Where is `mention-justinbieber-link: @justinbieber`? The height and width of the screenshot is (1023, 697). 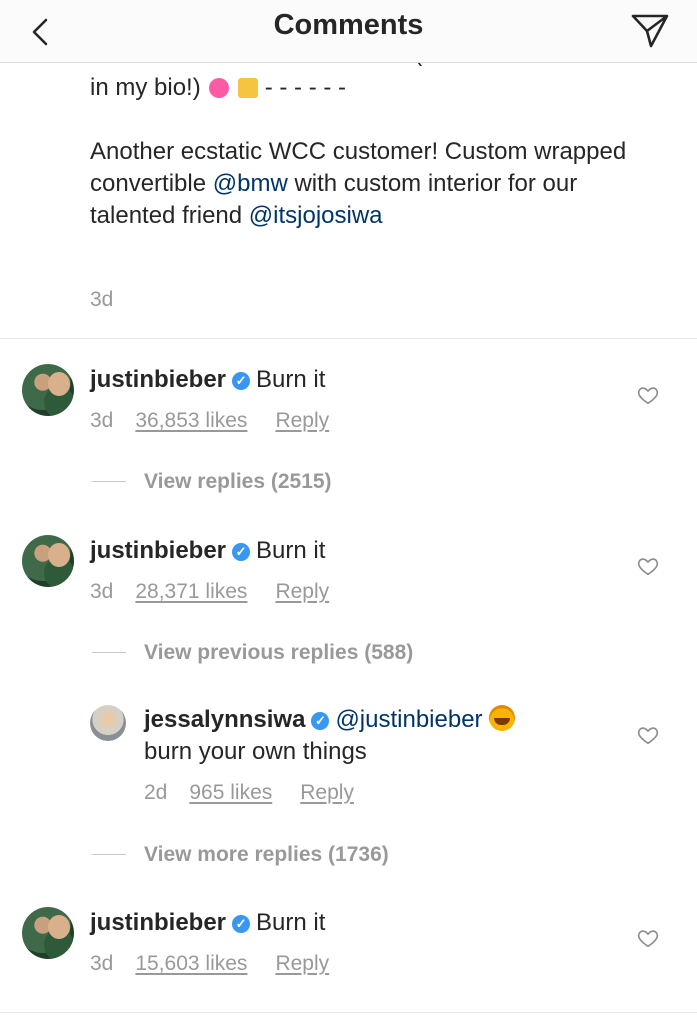 mention-justinbieber-link: @justinbieber is located at coordinates (408, 719).